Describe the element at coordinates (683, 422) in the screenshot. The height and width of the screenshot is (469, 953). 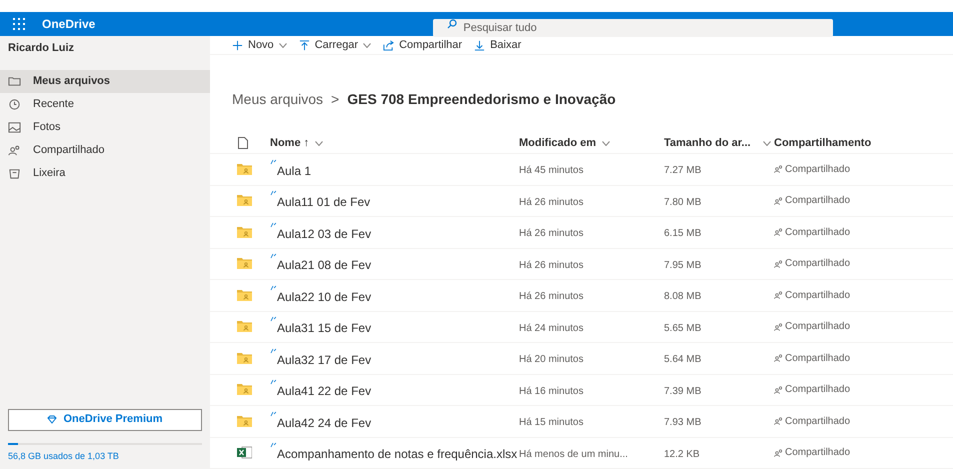
I see `size-cell: 7.93 MB` at that location.